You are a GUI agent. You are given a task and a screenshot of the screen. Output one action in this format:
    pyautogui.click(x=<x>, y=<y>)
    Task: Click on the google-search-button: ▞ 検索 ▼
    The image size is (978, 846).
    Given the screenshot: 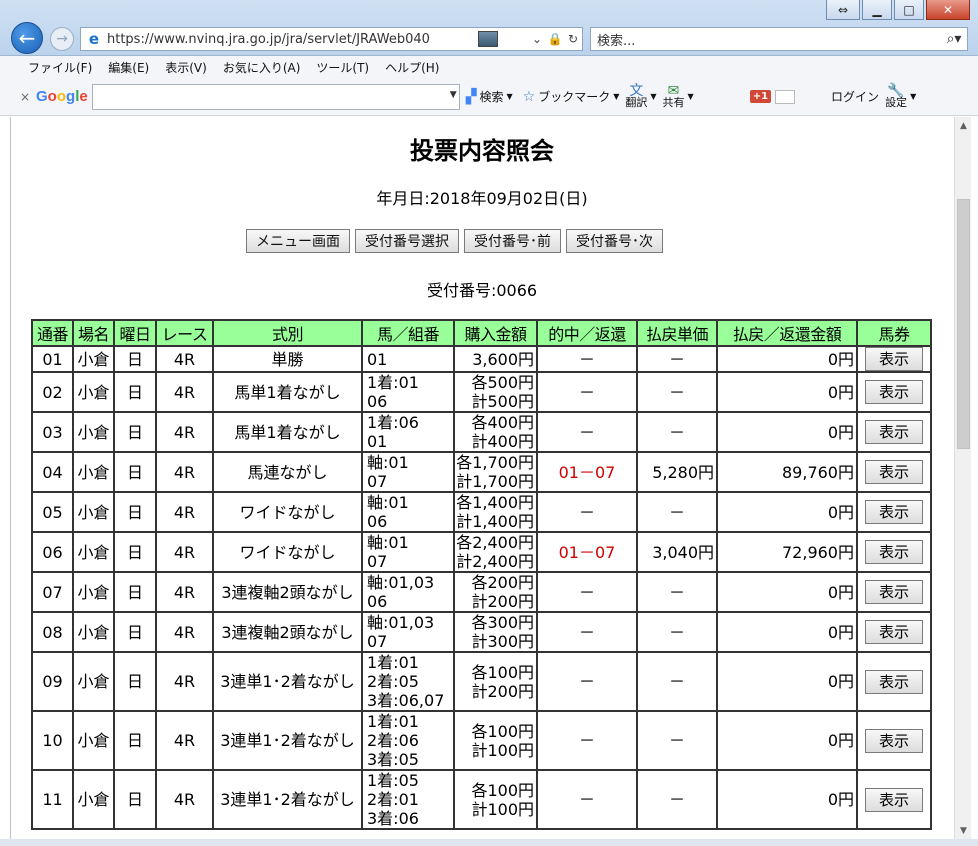 What is the action you would take?
    pyautogui.click(x=489, y=96)
    